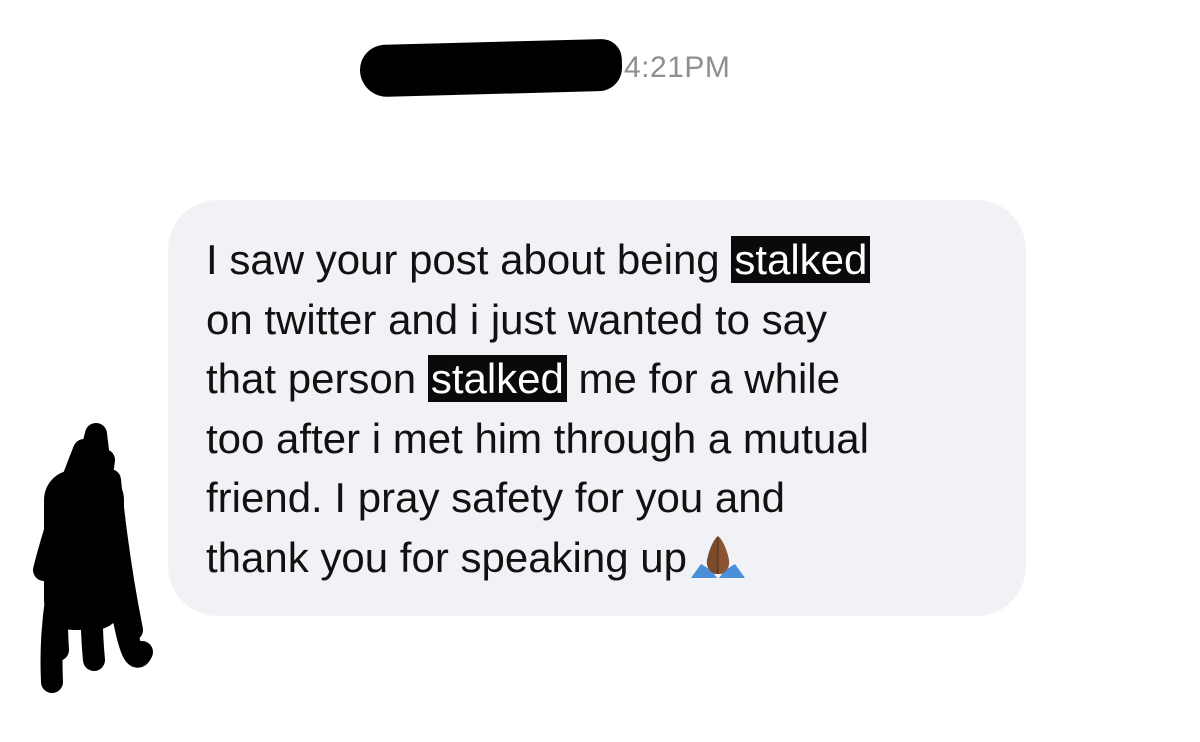 The image size is (1200, 742). What do you see at coordinates (606, 558) in the screenshot?
I see `message-line-6: thank you for speaking up` at bounding box center [606, 558].